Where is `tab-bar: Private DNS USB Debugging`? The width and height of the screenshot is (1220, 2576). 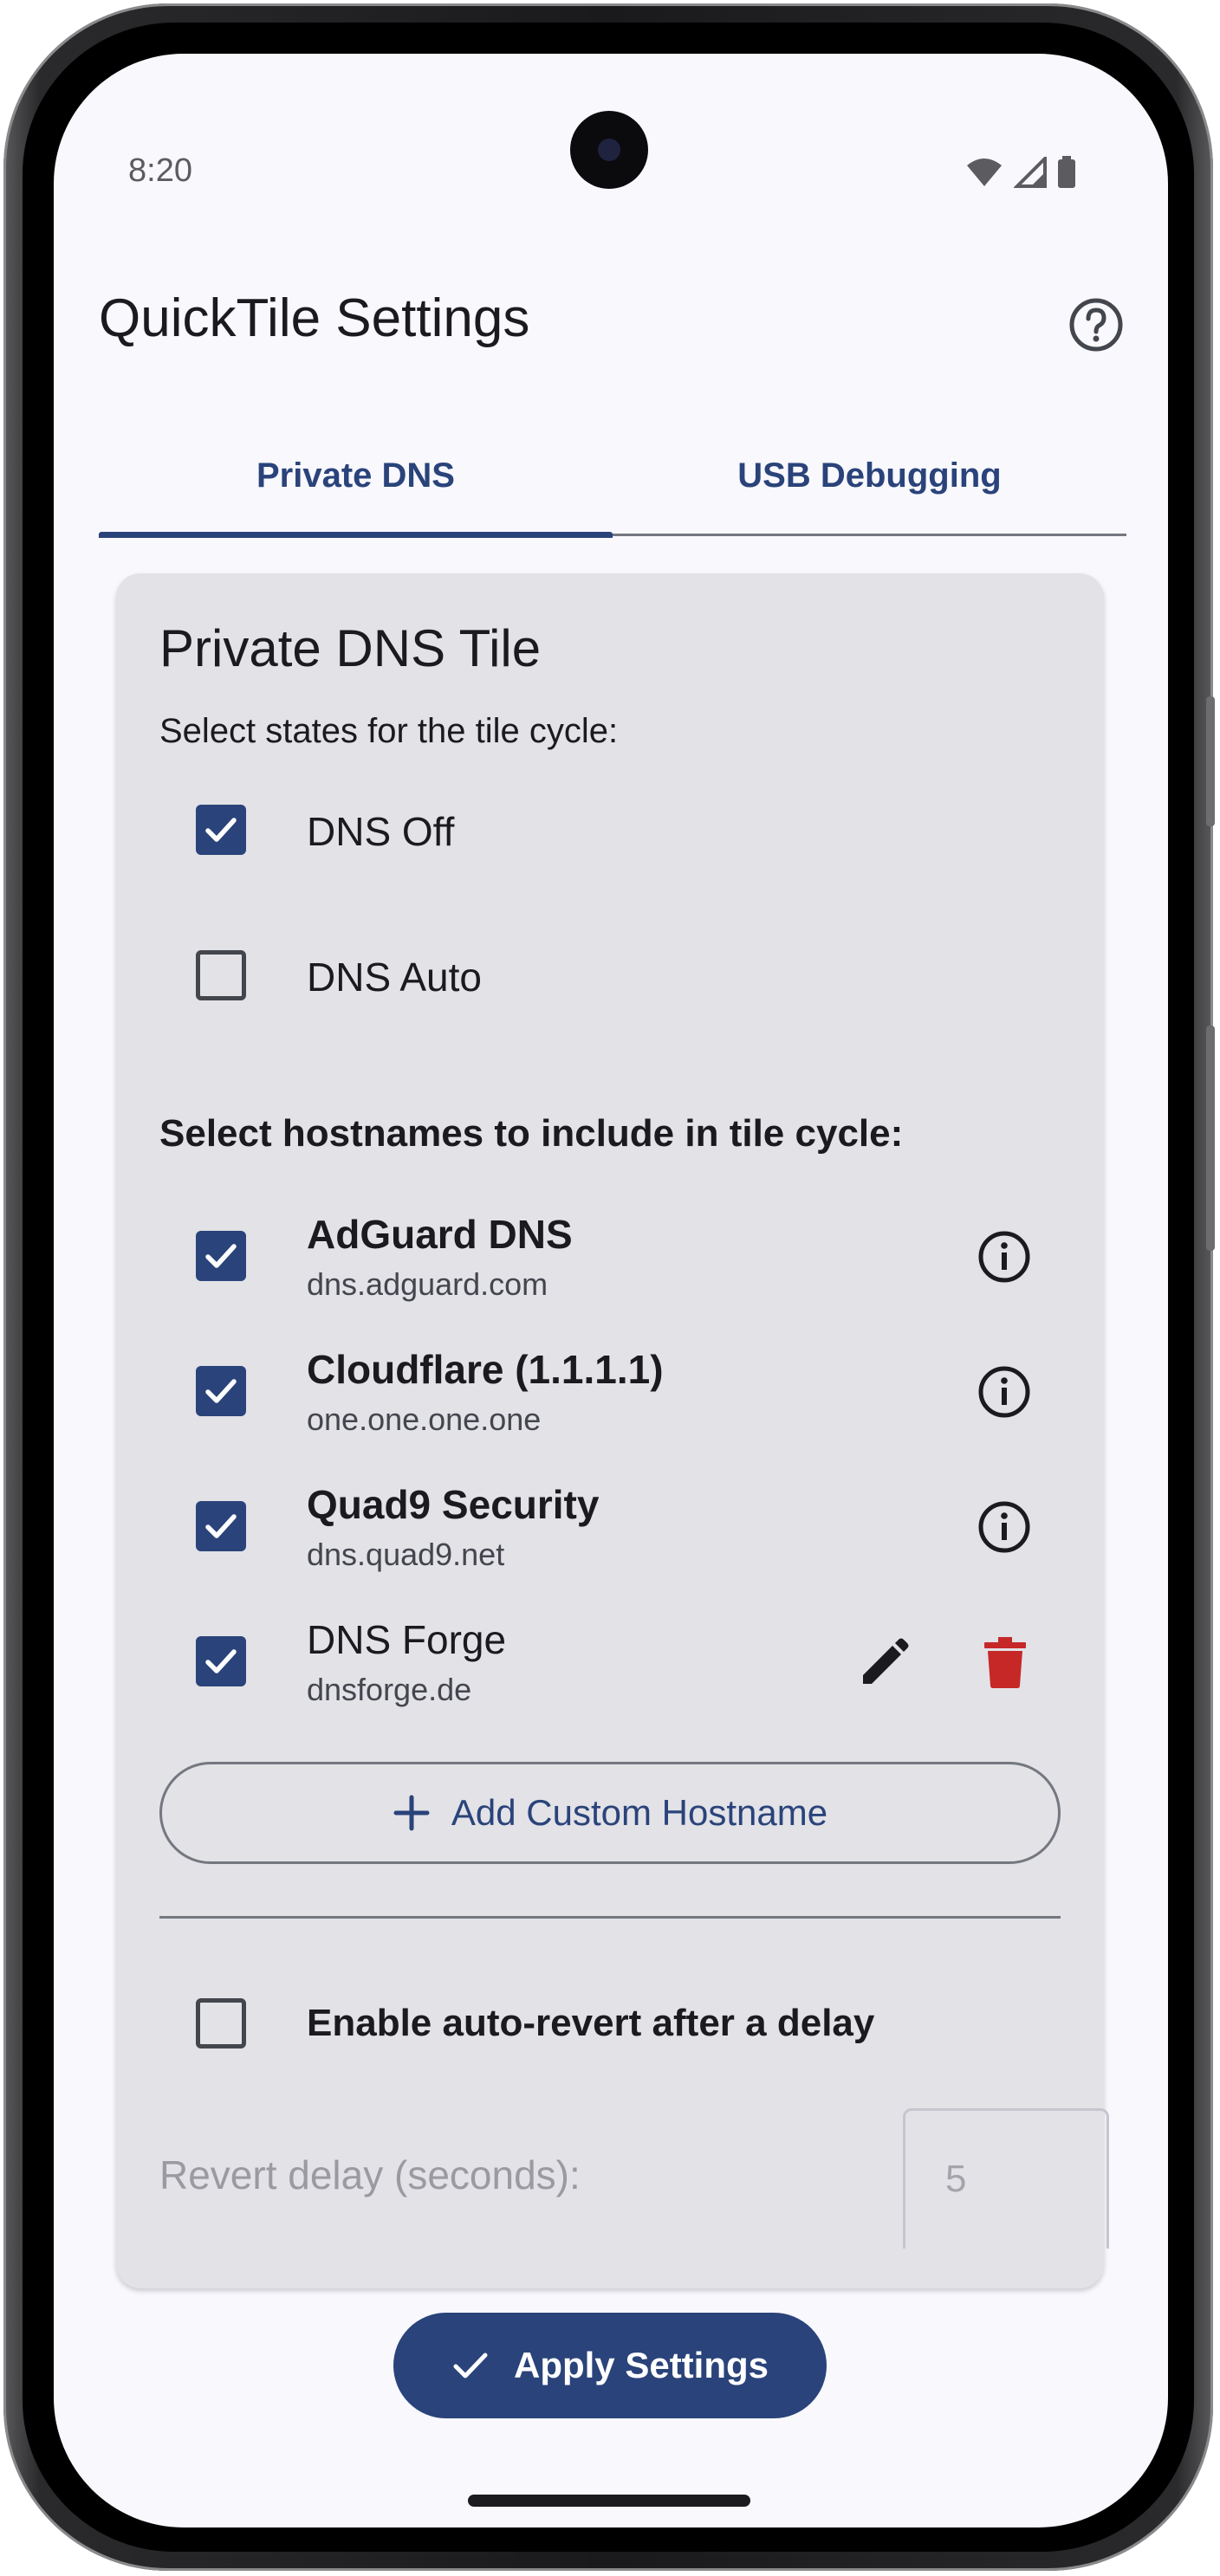
tab-bar: Private DNS USB Debugging is located at coordinates (613, 477).